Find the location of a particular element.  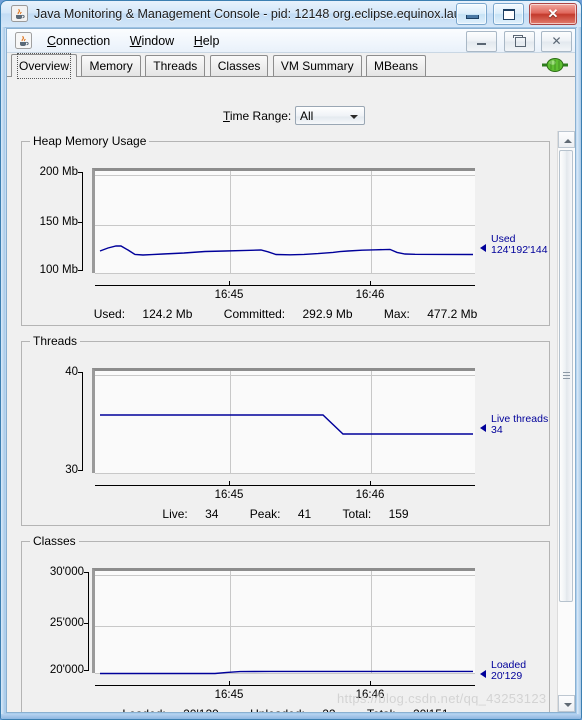

close-button: ✕ is located at coordinates (553, 14).